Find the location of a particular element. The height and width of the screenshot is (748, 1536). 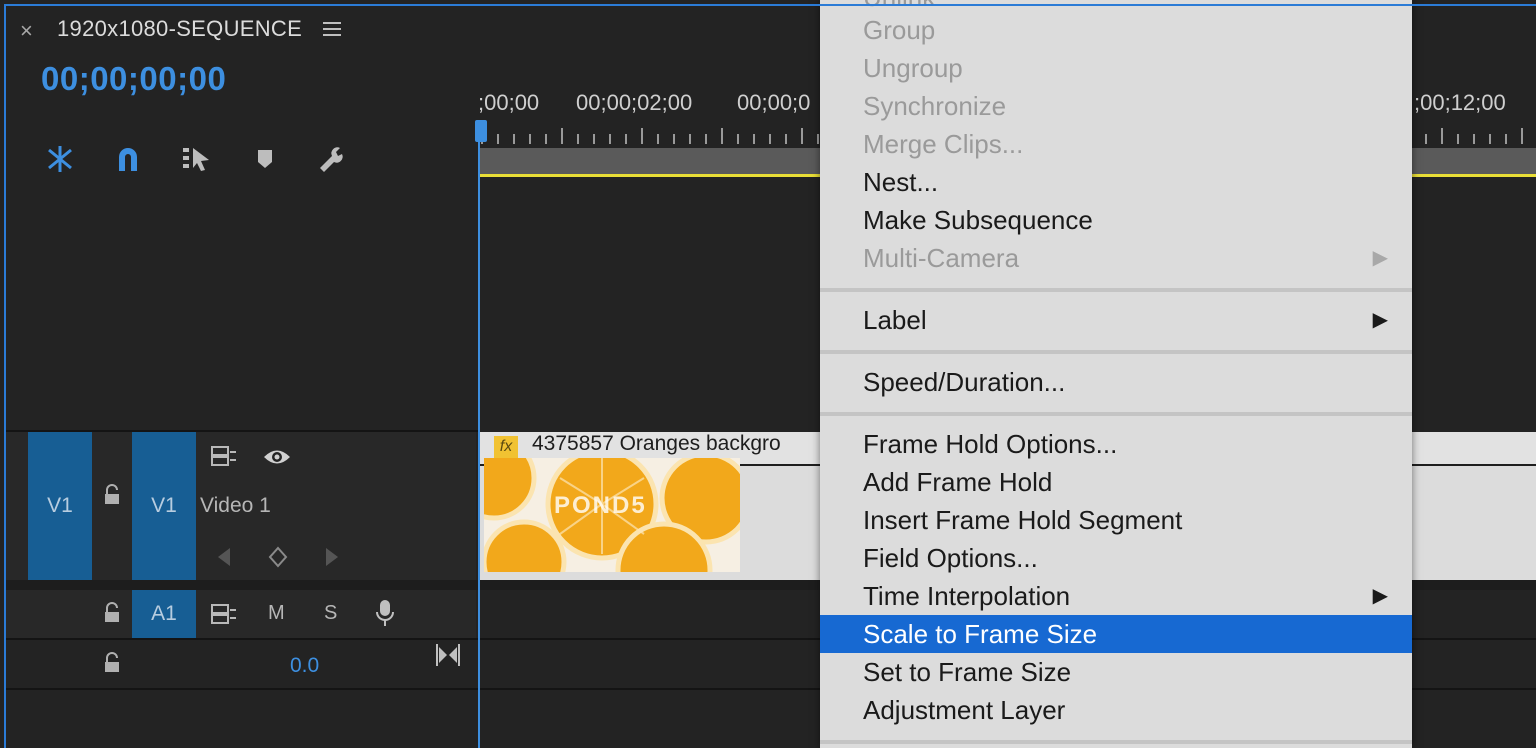

playhead-handle is located at coordinates (481, 131).